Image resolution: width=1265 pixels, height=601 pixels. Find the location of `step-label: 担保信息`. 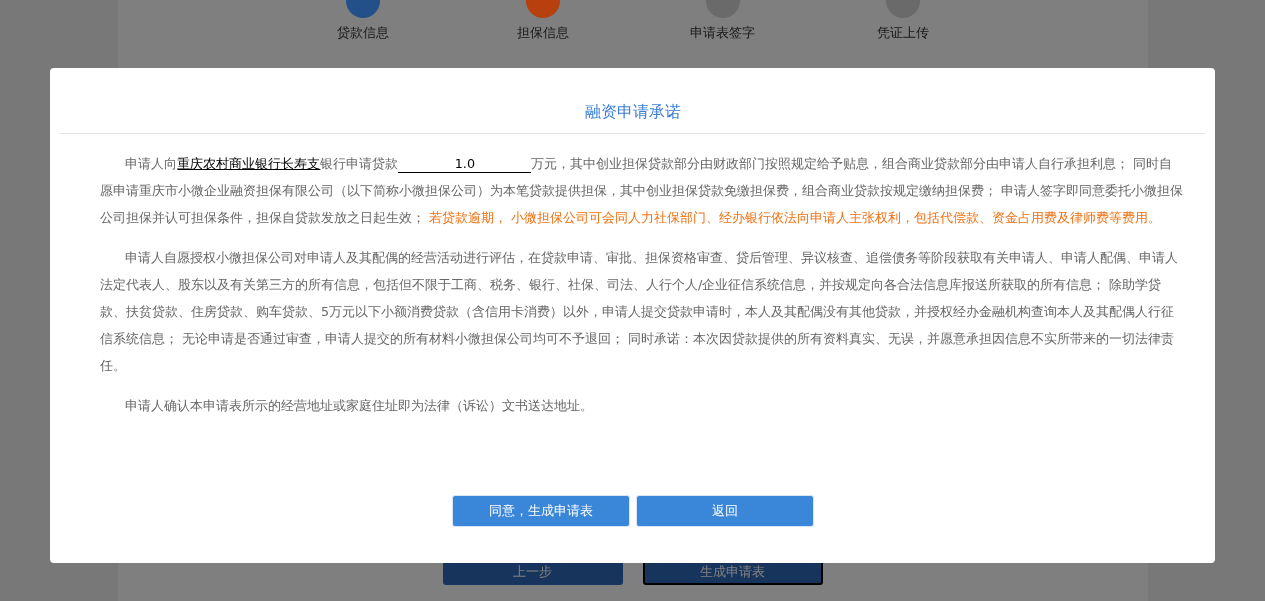

step-label: 担保信息 is located at coordinates (542, 33).